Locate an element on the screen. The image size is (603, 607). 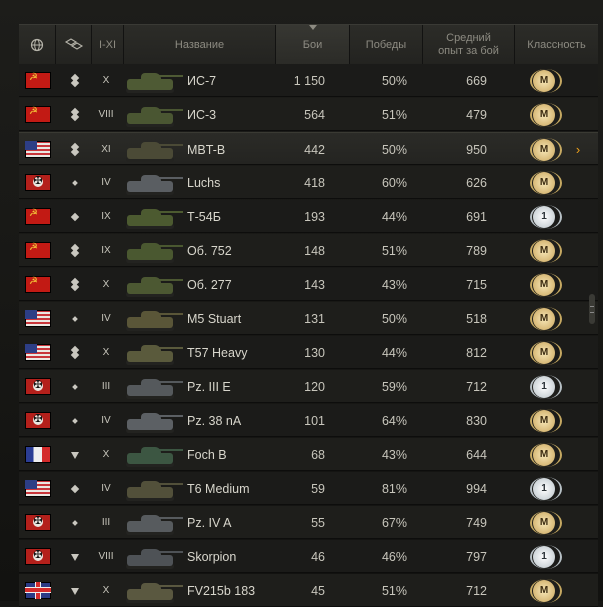
tier-label: IV is located at coordinates (106, 182).